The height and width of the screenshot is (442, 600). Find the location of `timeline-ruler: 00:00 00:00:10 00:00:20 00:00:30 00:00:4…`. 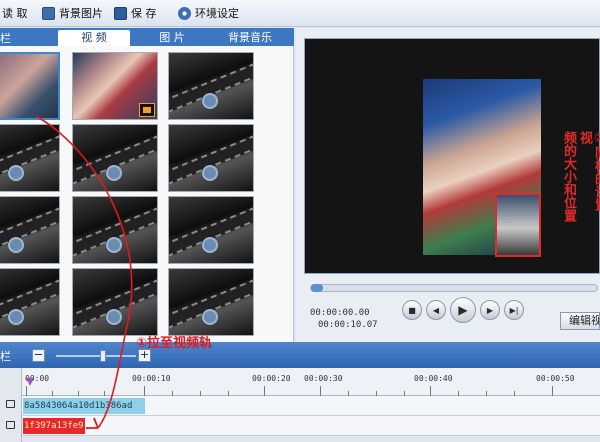

timeline-ruler: 00:00 00:00:10 00:00:20 00:00:30 00:00:4… is located at coordinates (311, 382).